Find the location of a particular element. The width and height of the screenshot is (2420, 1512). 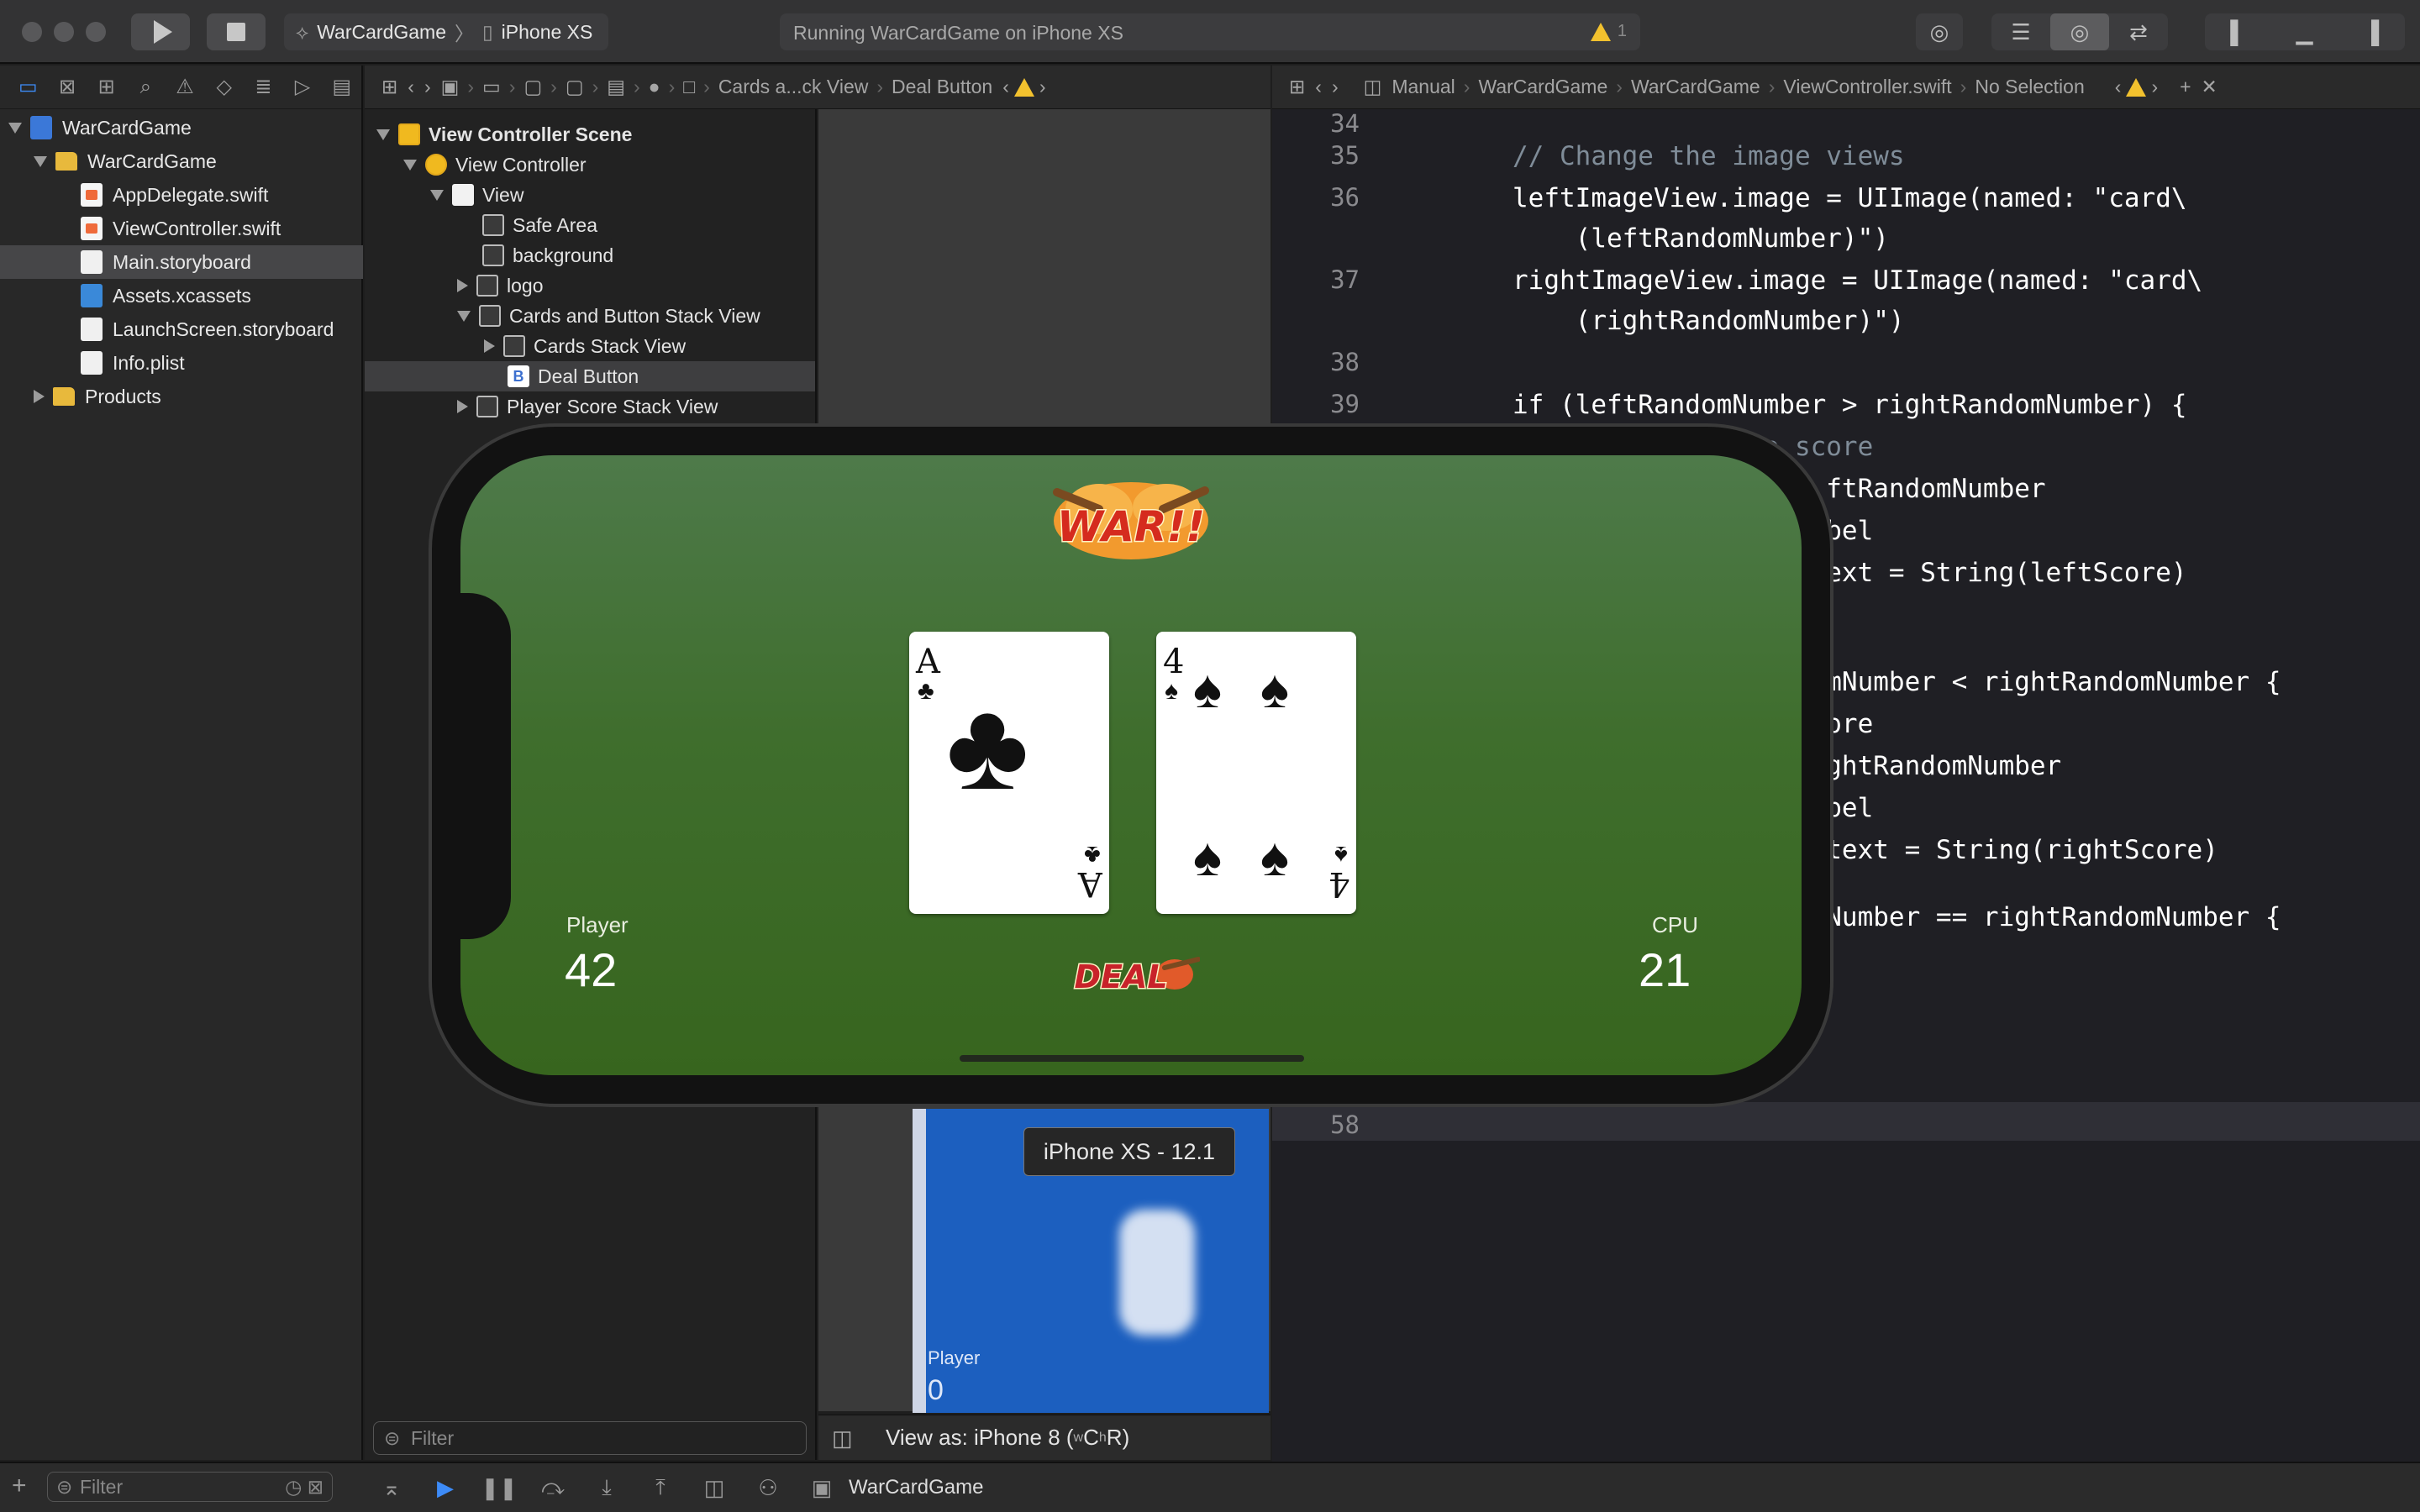

view-as-bar: ◫ View as: iPhone 8 (w C h R) is located at coordinates (1044, 1437).